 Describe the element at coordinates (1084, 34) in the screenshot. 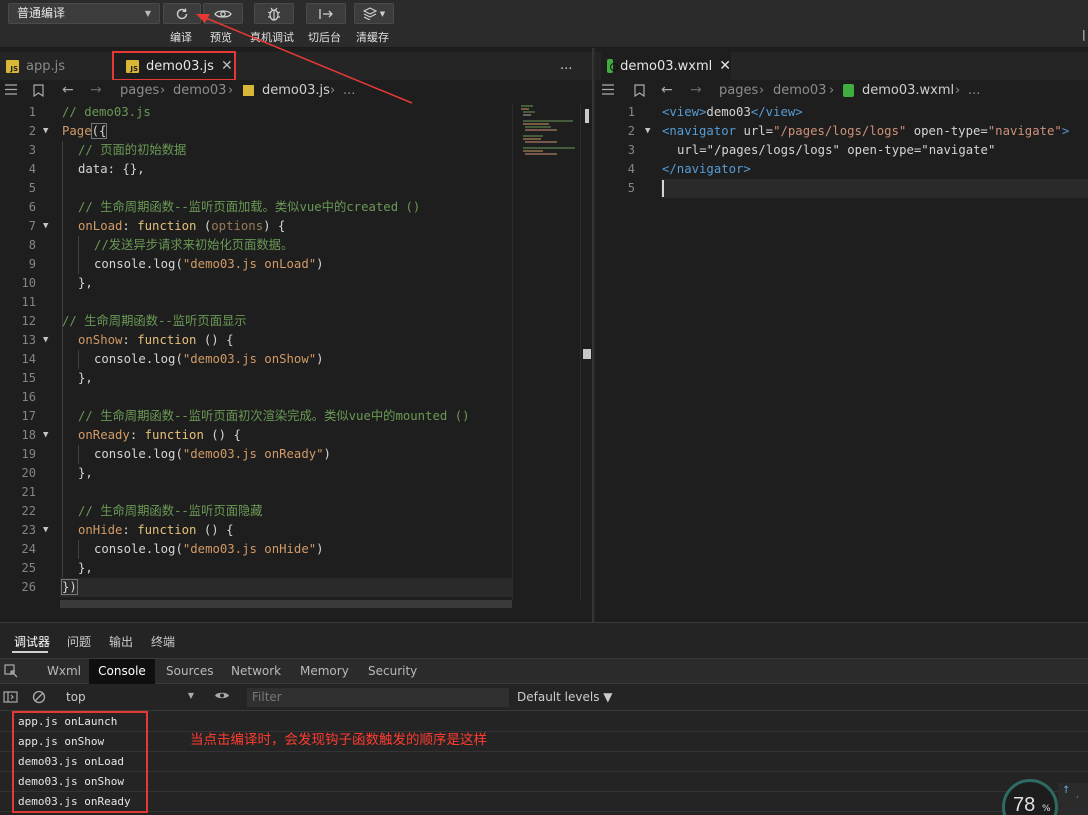

I see `toolbar-overflow: |` at that location.